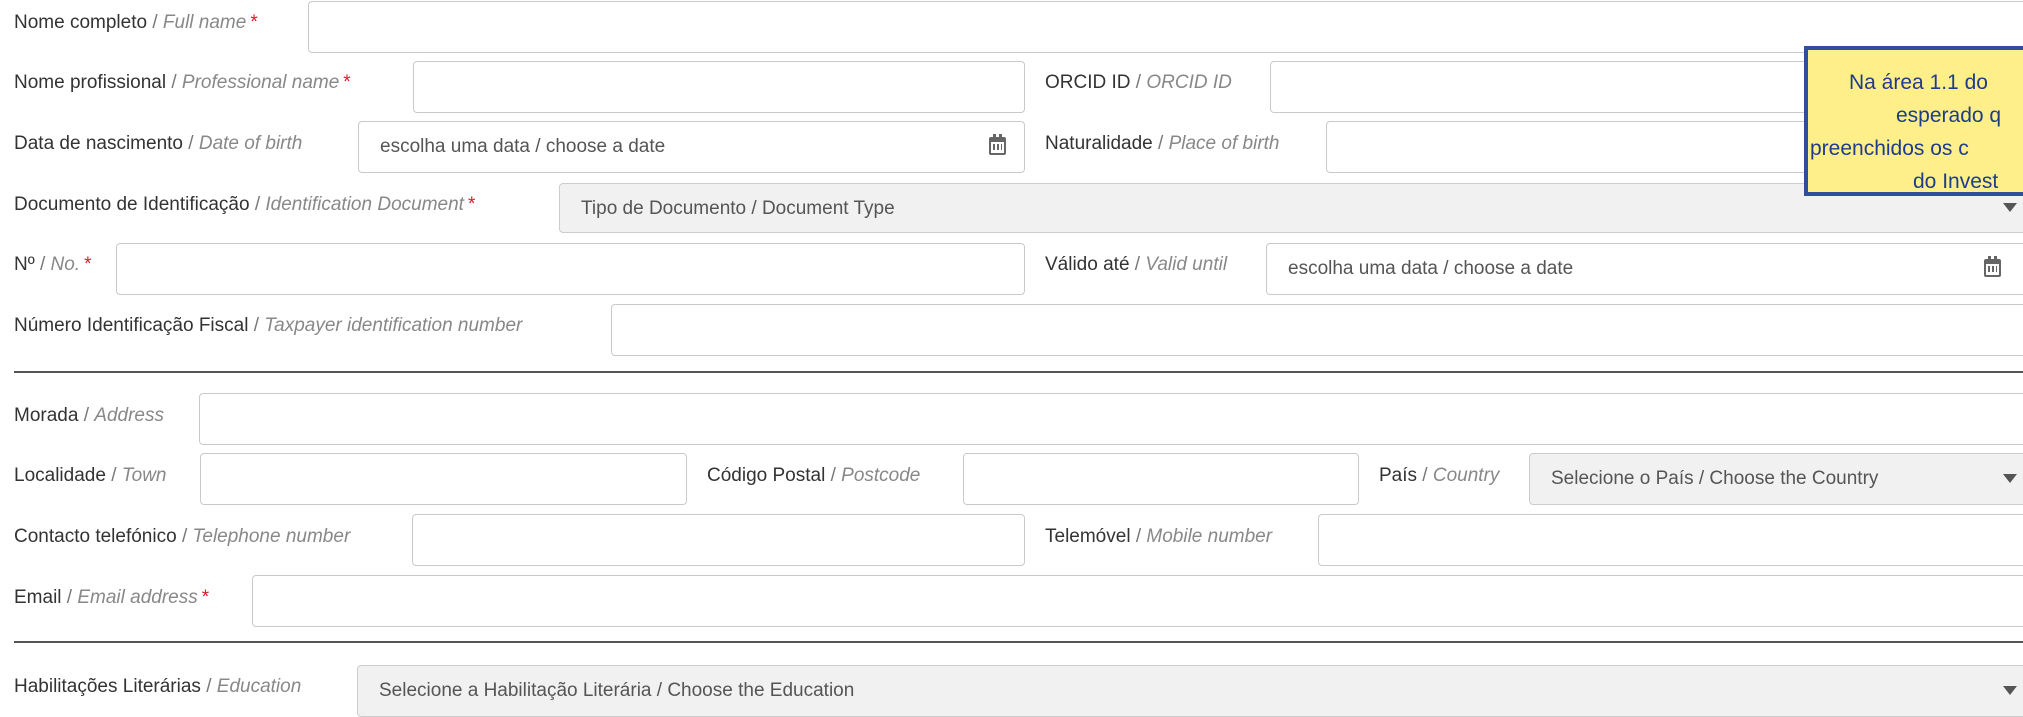  Describe the element at coordinates (719, 87) in the screenshot. I see `professional-name-input` at that location.